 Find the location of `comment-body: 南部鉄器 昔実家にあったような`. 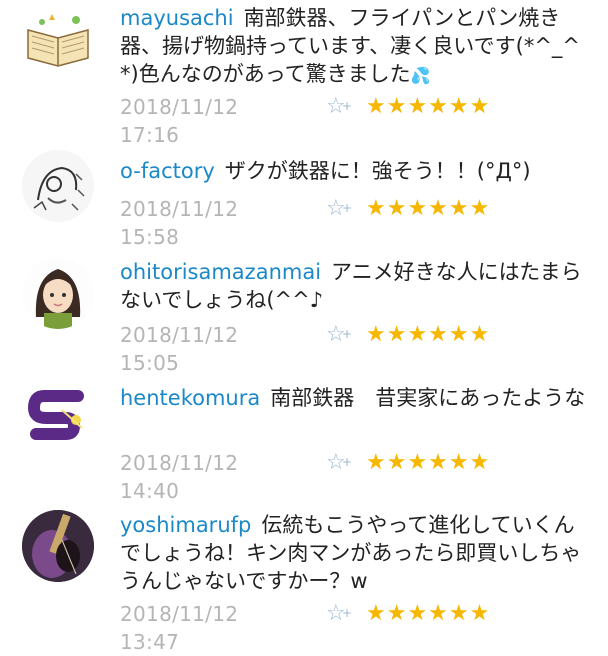

comment-body: 南部鉄器 昔実家にあったような is located at coordinates (428, 398).